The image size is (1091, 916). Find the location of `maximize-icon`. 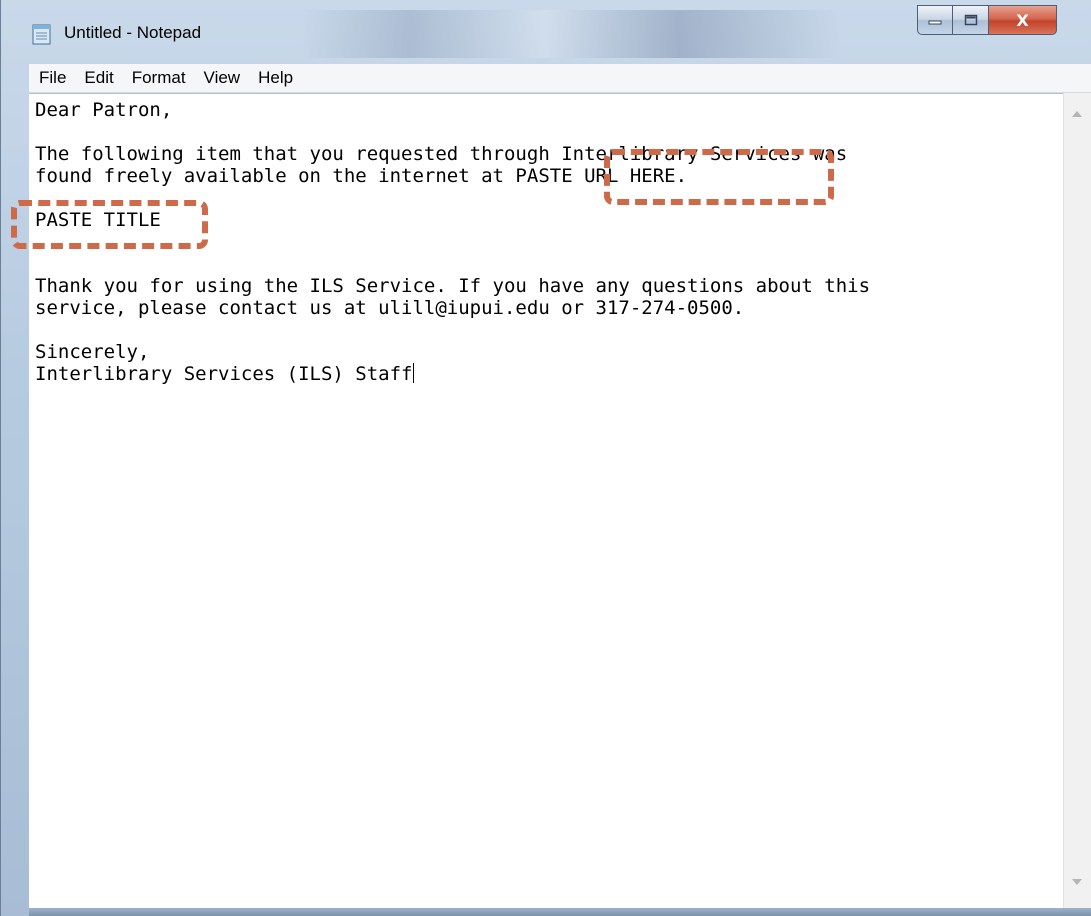

maximize-icon is located at coordinates (970, 20).